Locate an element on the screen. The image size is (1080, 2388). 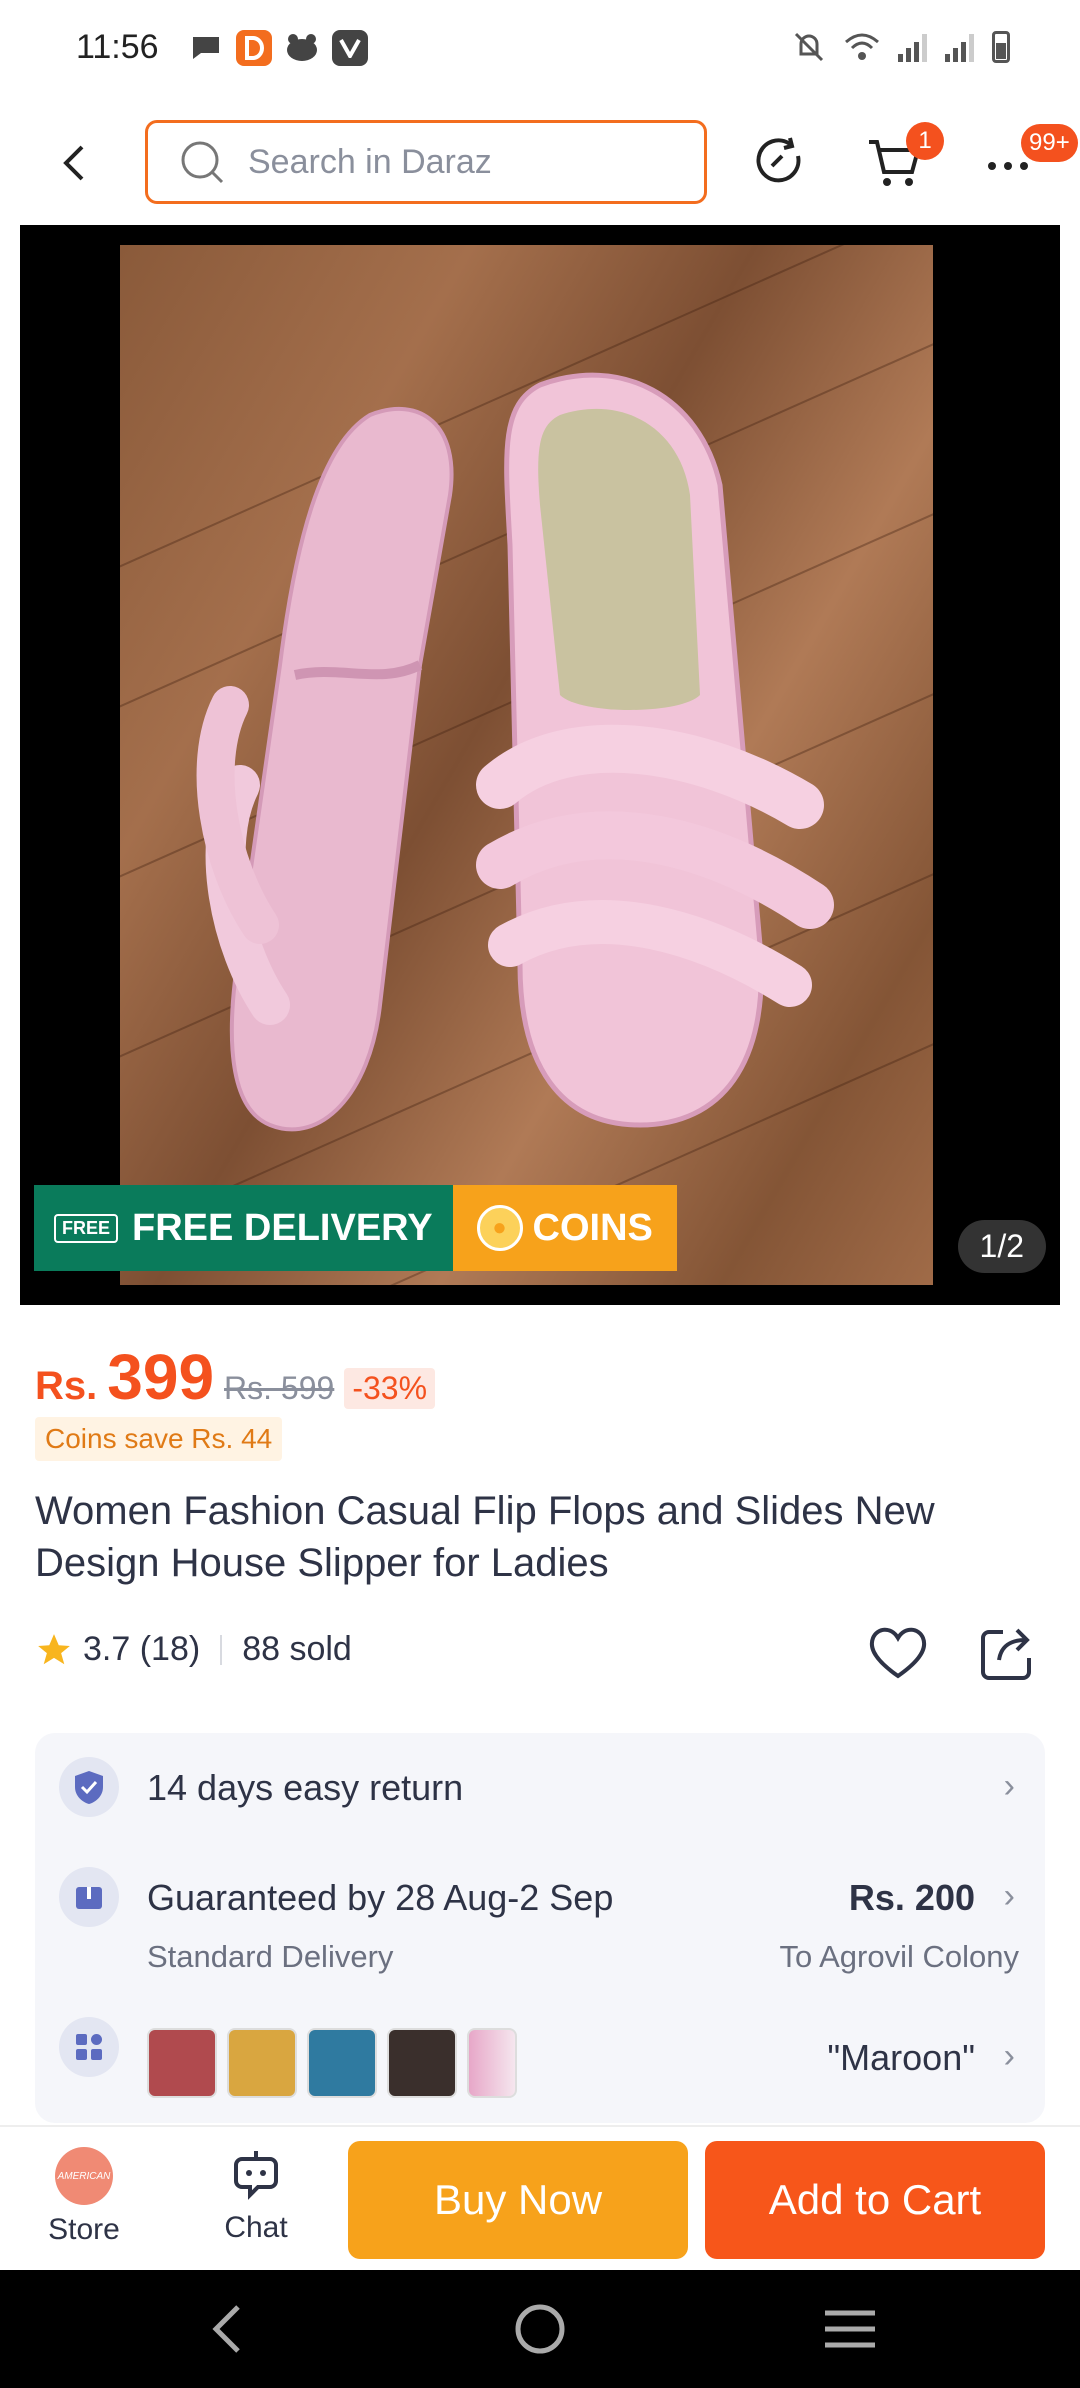
delivery-location: To Agrovil Colony is located at coordinates (899, 1956).